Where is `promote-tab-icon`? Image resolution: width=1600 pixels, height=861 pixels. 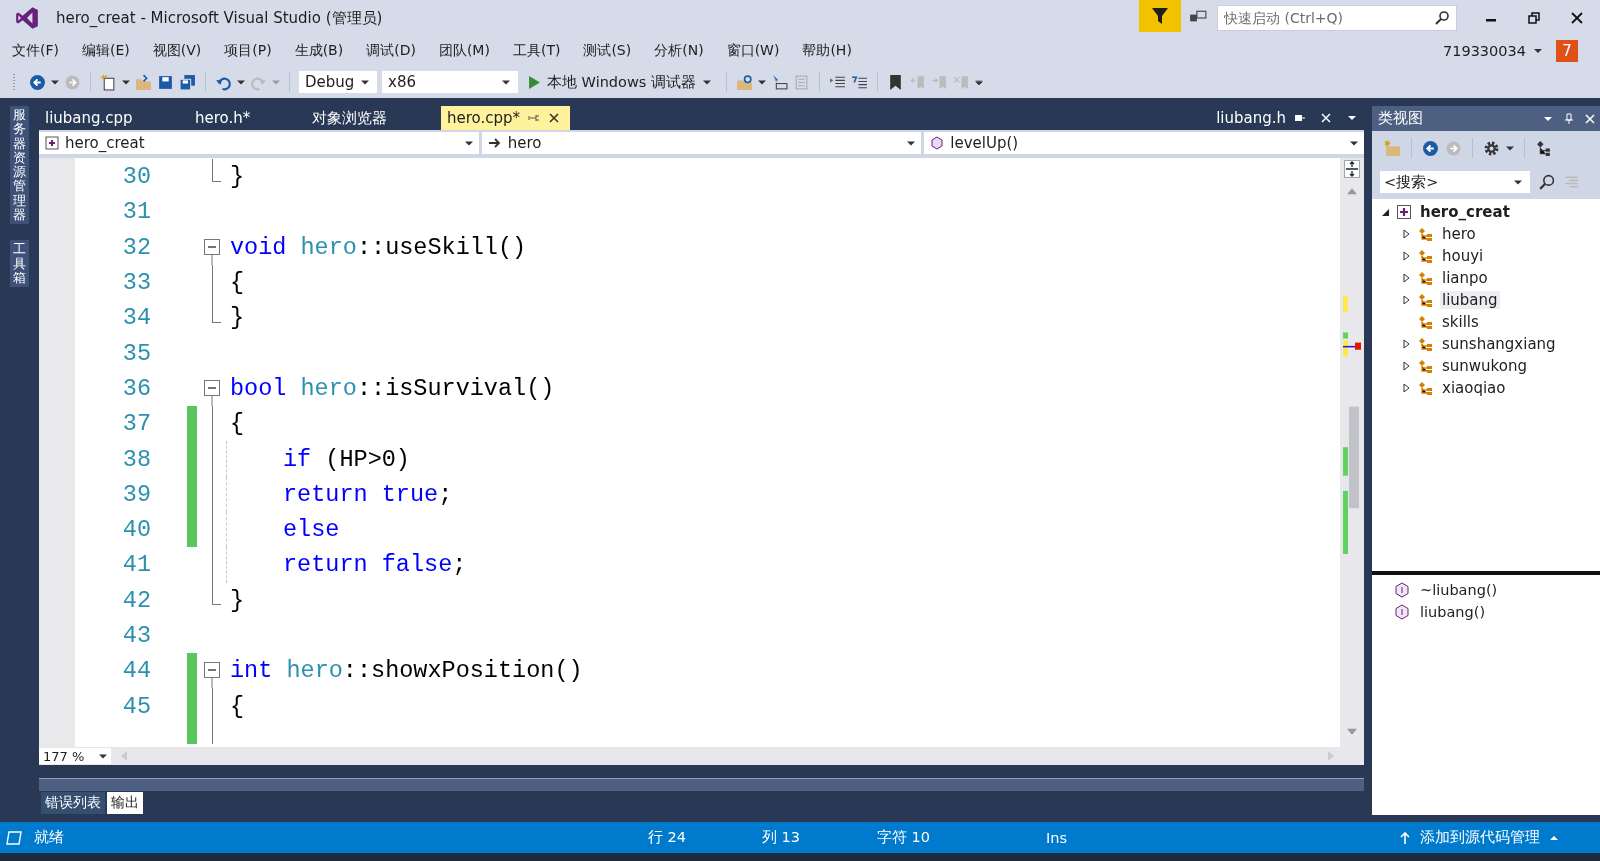
promote-tab-icon is located at coordinates (1300, 118).